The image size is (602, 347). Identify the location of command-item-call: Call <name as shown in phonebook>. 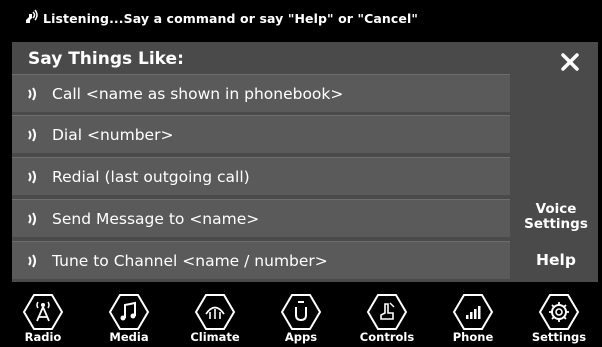
(261, 93).